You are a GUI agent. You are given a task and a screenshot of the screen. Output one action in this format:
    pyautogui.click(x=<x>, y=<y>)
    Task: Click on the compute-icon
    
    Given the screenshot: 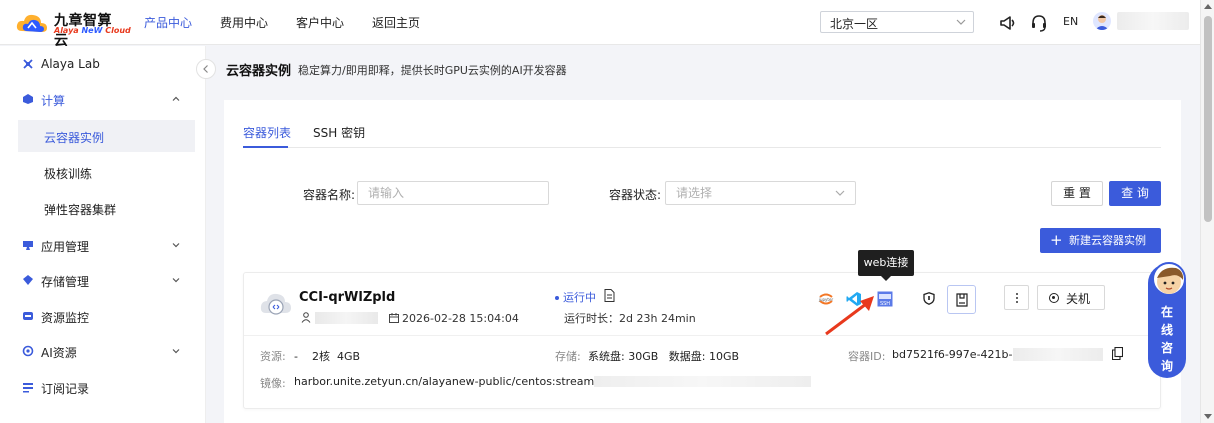 What is the action you would take?
    pyautogui.click(x=28, y=99)
    